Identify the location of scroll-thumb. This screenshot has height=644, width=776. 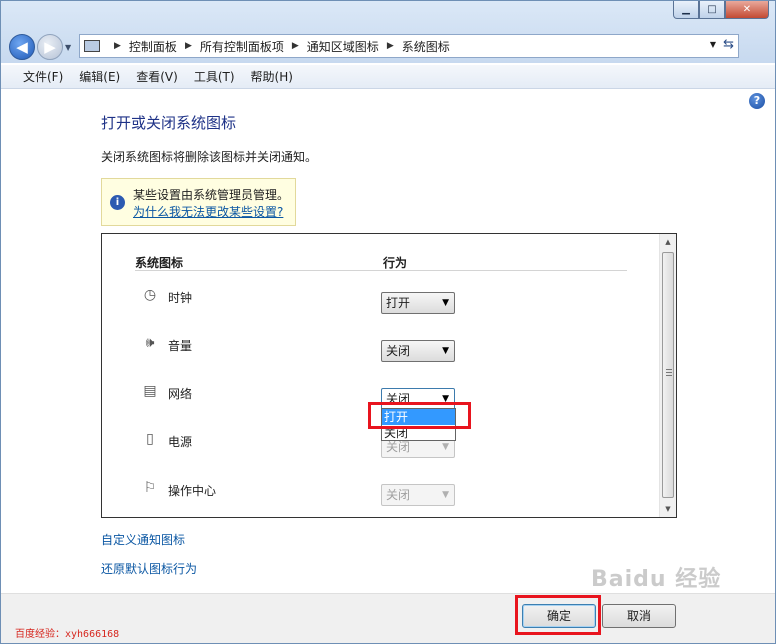
(668, 375).